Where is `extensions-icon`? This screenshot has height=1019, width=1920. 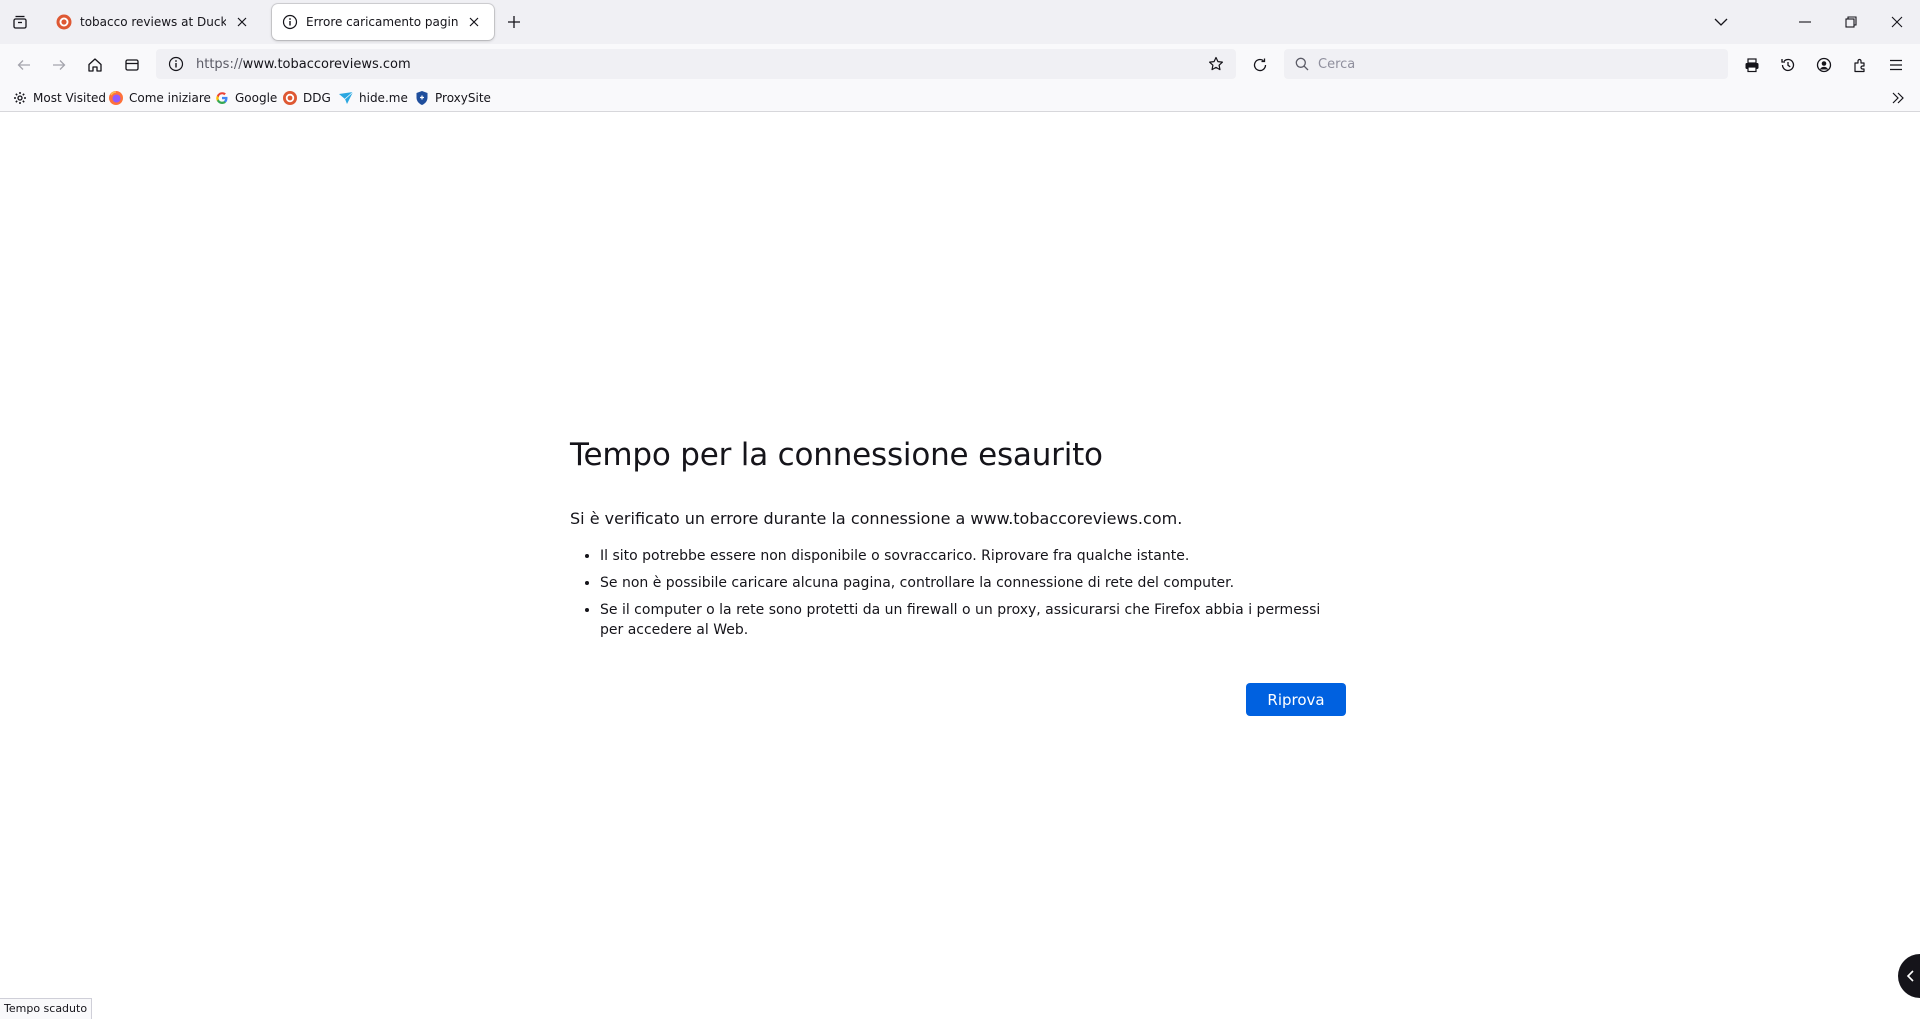 extensions-icon is located at coordinates (1860, 65).